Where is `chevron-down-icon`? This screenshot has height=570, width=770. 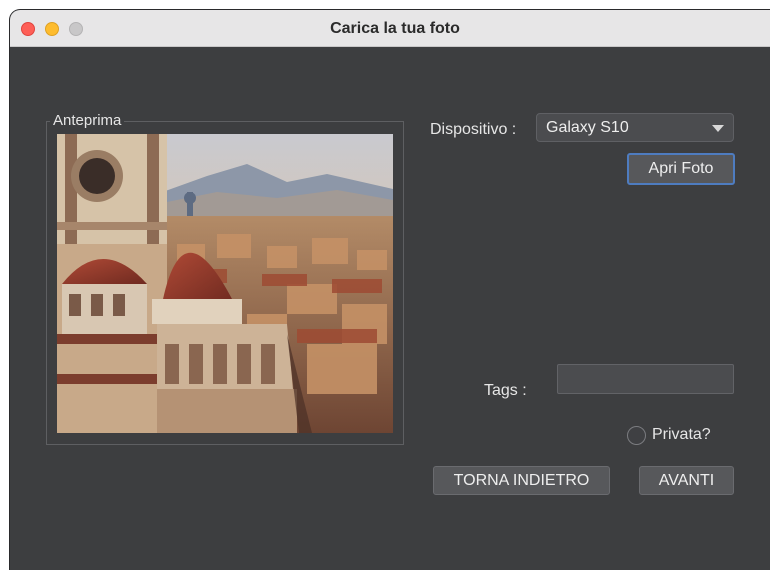
chevron-down-icon is located at coordinates (718, 128).